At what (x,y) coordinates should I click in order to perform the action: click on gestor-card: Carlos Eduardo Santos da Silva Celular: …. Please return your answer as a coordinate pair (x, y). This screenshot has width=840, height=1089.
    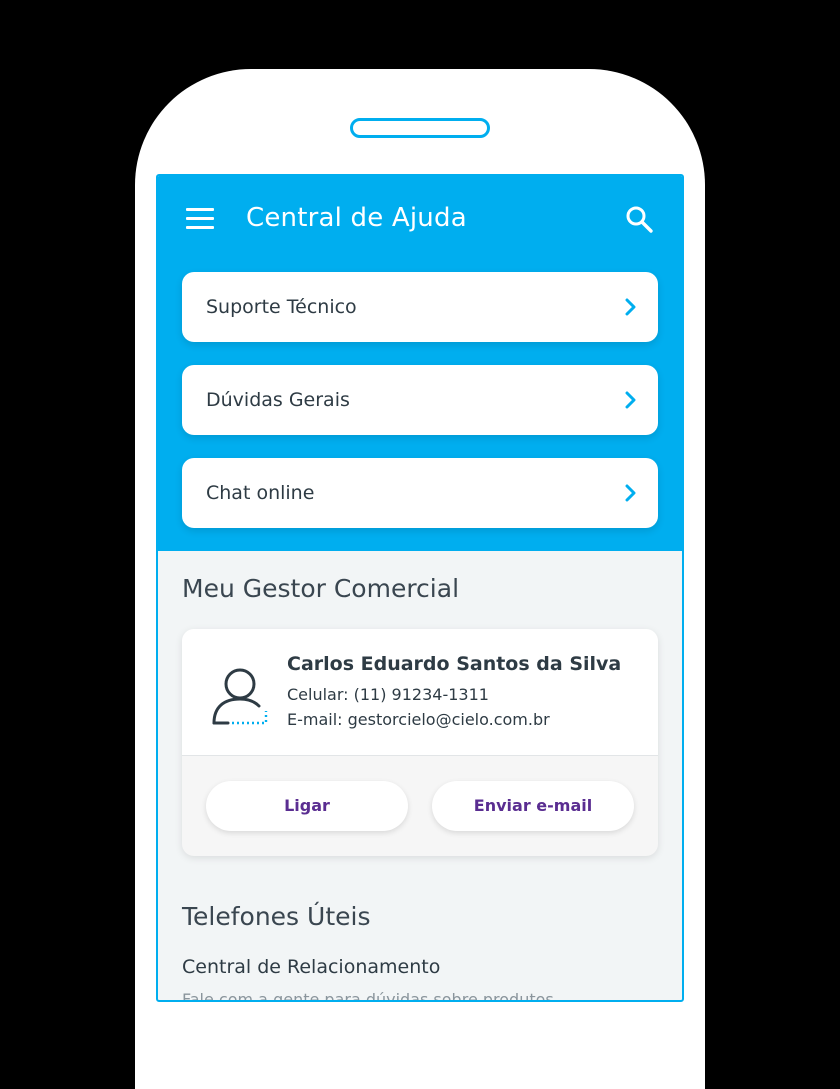
    Looking at the image, I should click on (420, 742).